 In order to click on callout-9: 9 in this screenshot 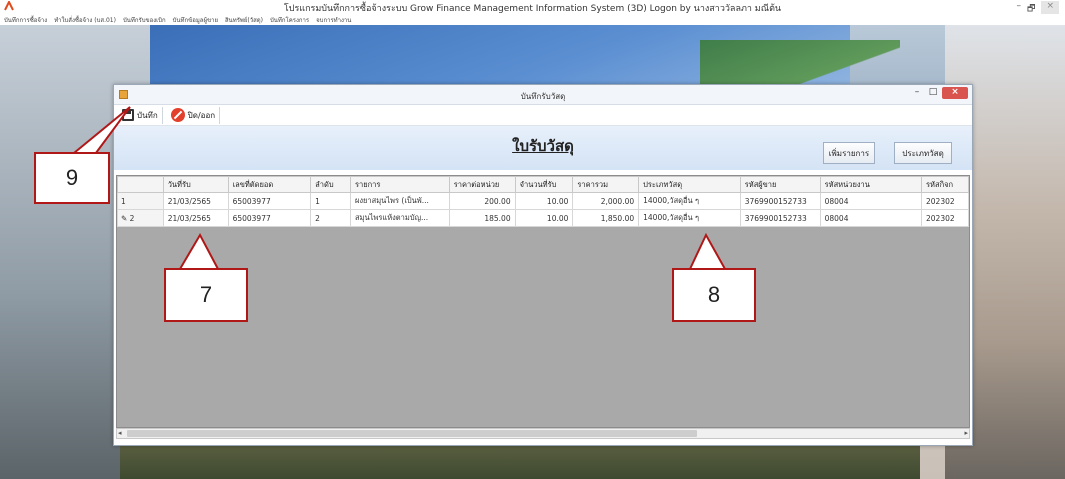, I will do `click(72, 178)`.